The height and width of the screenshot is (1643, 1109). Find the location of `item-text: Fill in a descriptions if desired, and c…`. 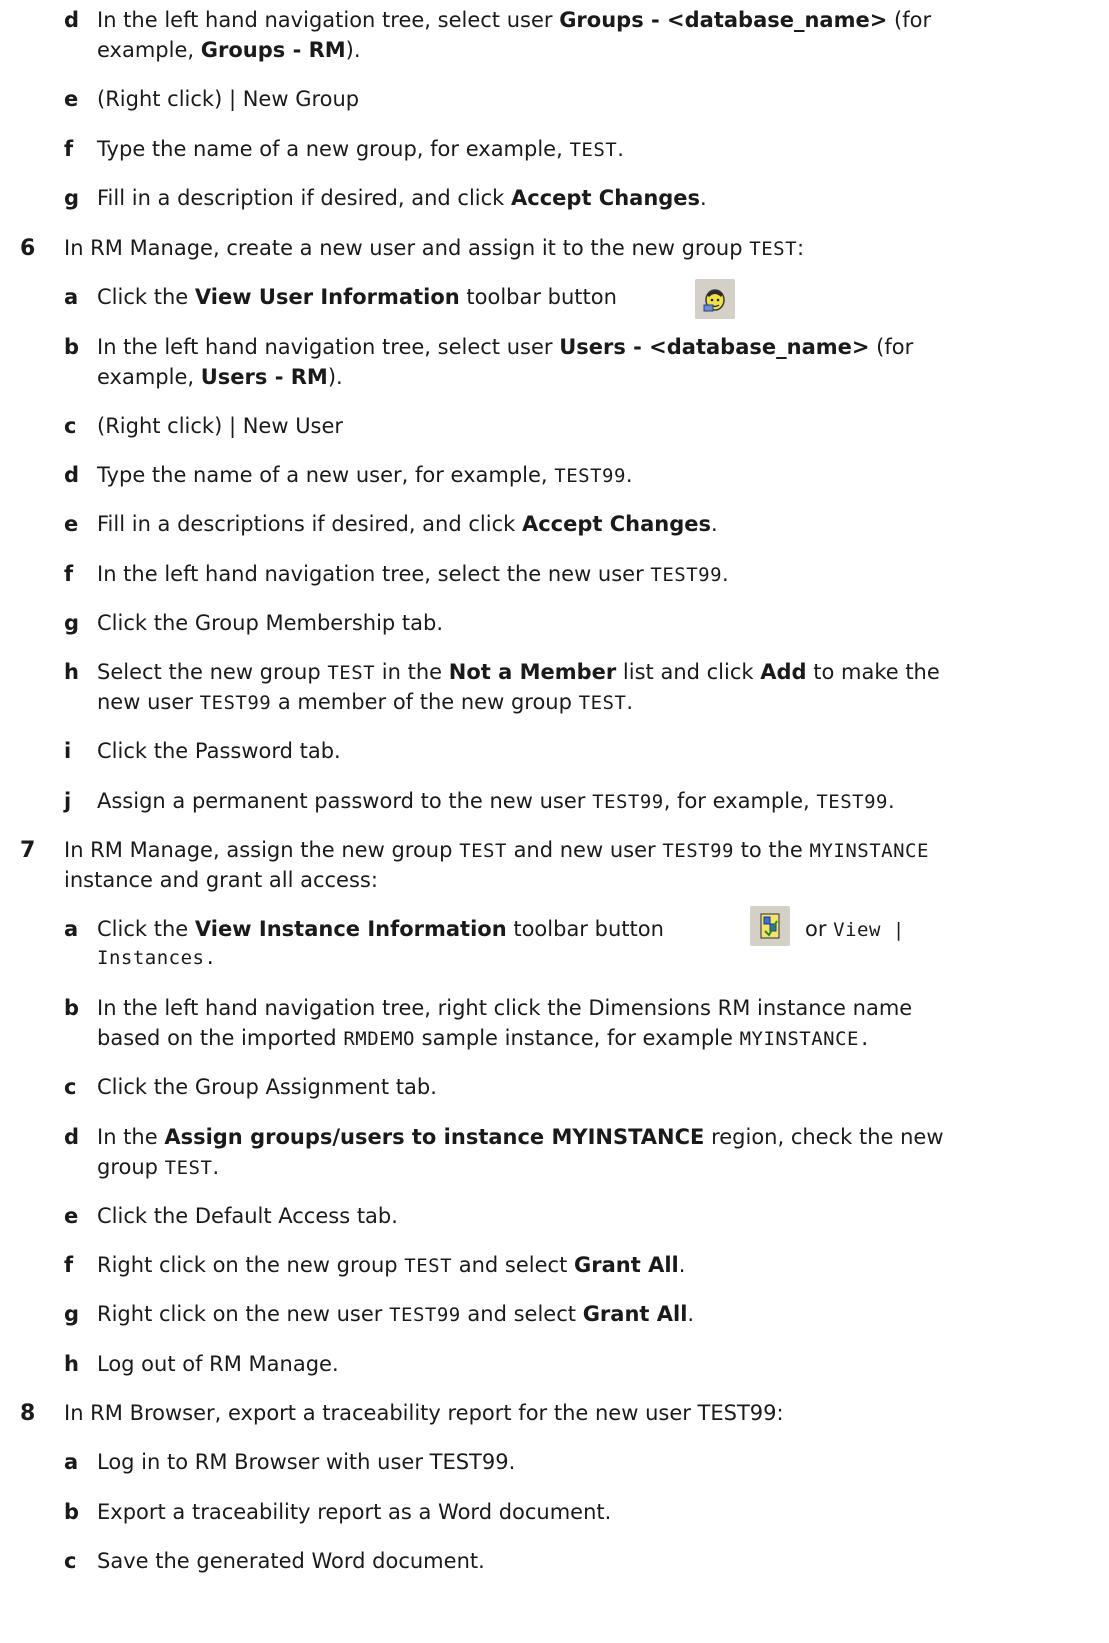

item-text: Fill in a descriptions if desired, and c… is located at coordinates (407, 524).